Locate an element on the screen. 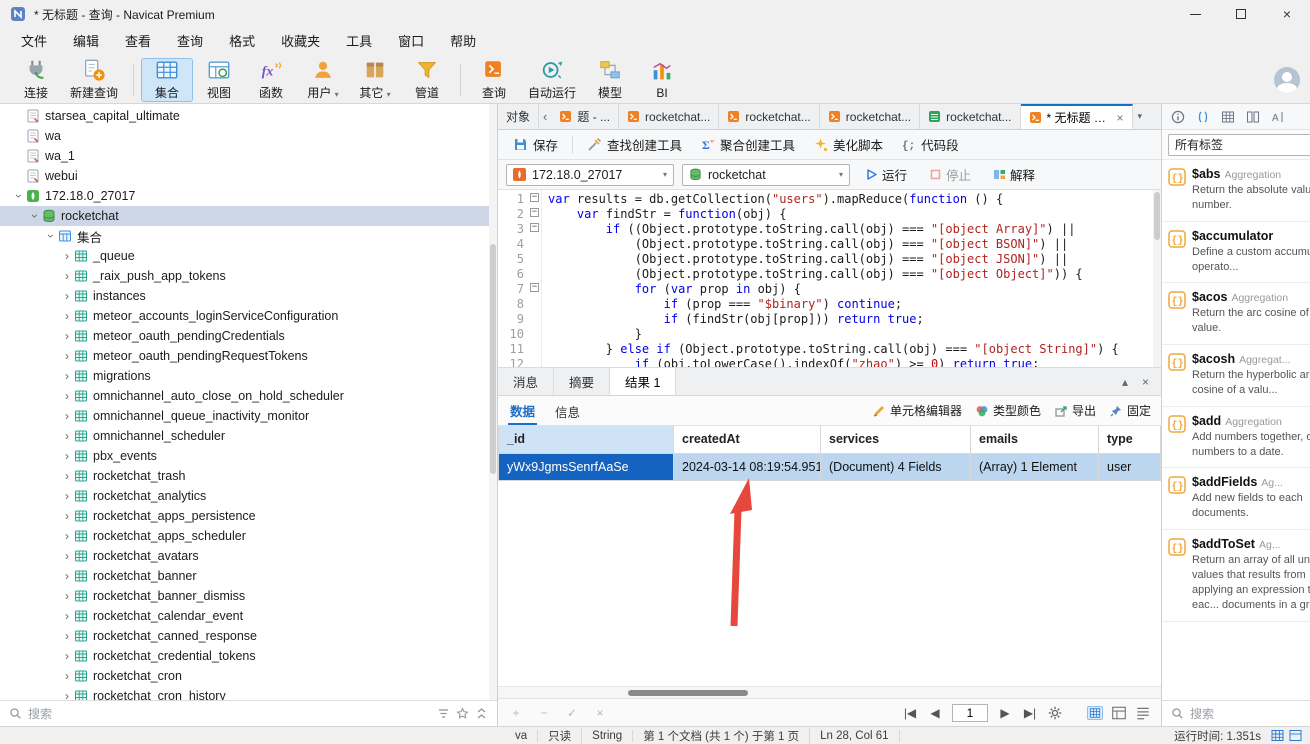  aggregate-builder-button: Σ 聚合创建工具 is located at coordinates (747, 144).